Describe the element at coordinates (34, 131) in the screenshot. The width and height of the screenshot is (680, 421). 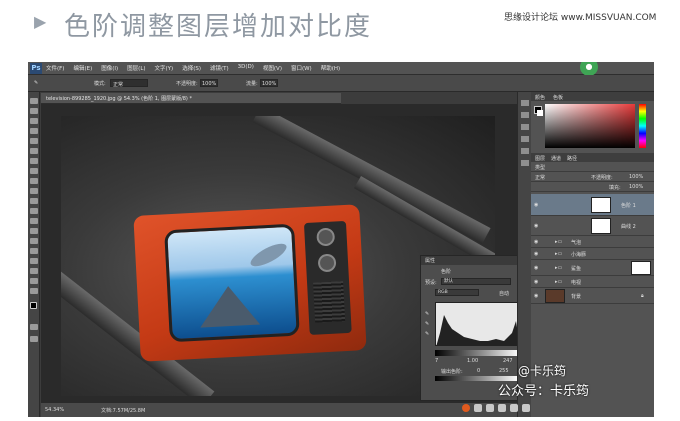
I see `quick-select-tool-icon` at that location.